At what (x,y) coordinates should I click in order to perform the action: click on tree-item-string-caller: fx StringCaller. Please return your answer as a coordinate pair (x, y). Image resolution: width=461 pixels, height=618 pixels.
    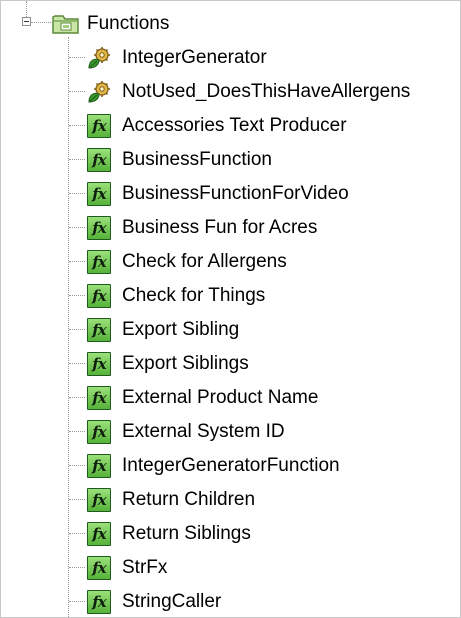
    Looking at the image, I should click on (262, 602).